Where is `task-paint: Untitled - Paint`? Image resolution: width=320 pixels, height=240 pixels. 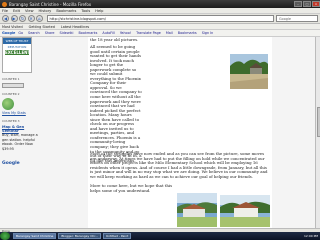 task-paint: Untitled - Paint is located at coordinates (117, 236).